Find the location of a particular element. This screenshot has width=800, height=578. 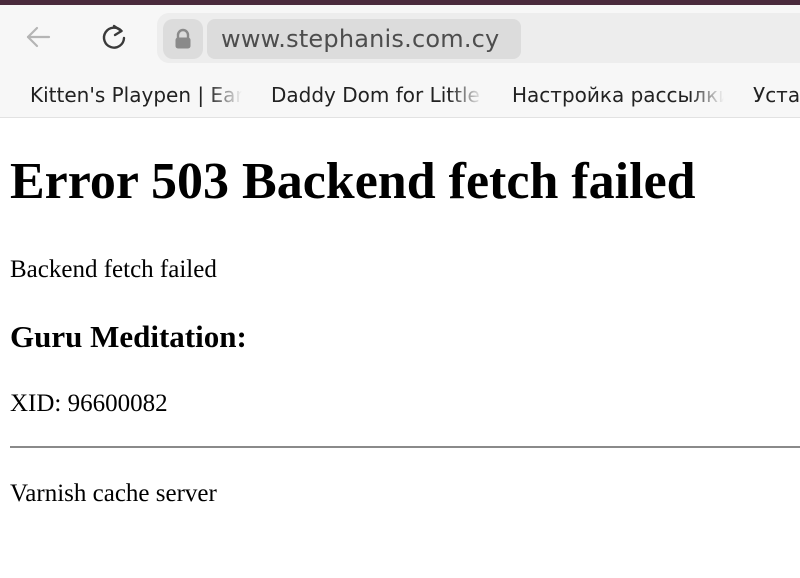

reload-button is located at coordinates (114, 37).